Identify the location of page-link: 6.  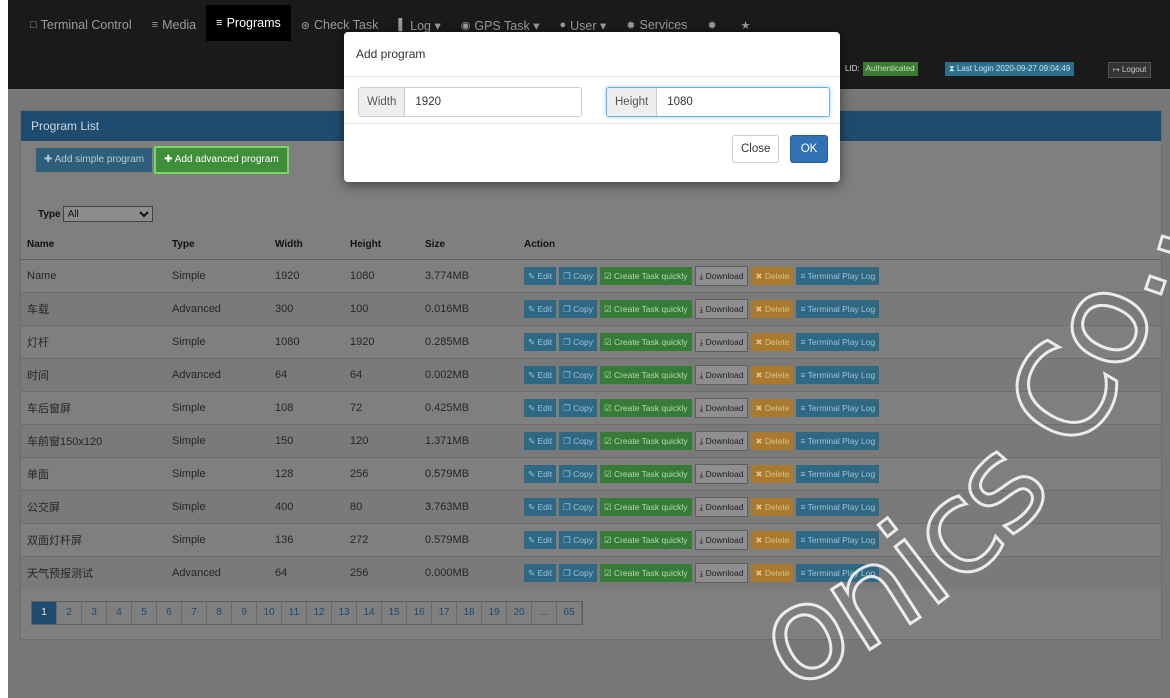
(169, 613).